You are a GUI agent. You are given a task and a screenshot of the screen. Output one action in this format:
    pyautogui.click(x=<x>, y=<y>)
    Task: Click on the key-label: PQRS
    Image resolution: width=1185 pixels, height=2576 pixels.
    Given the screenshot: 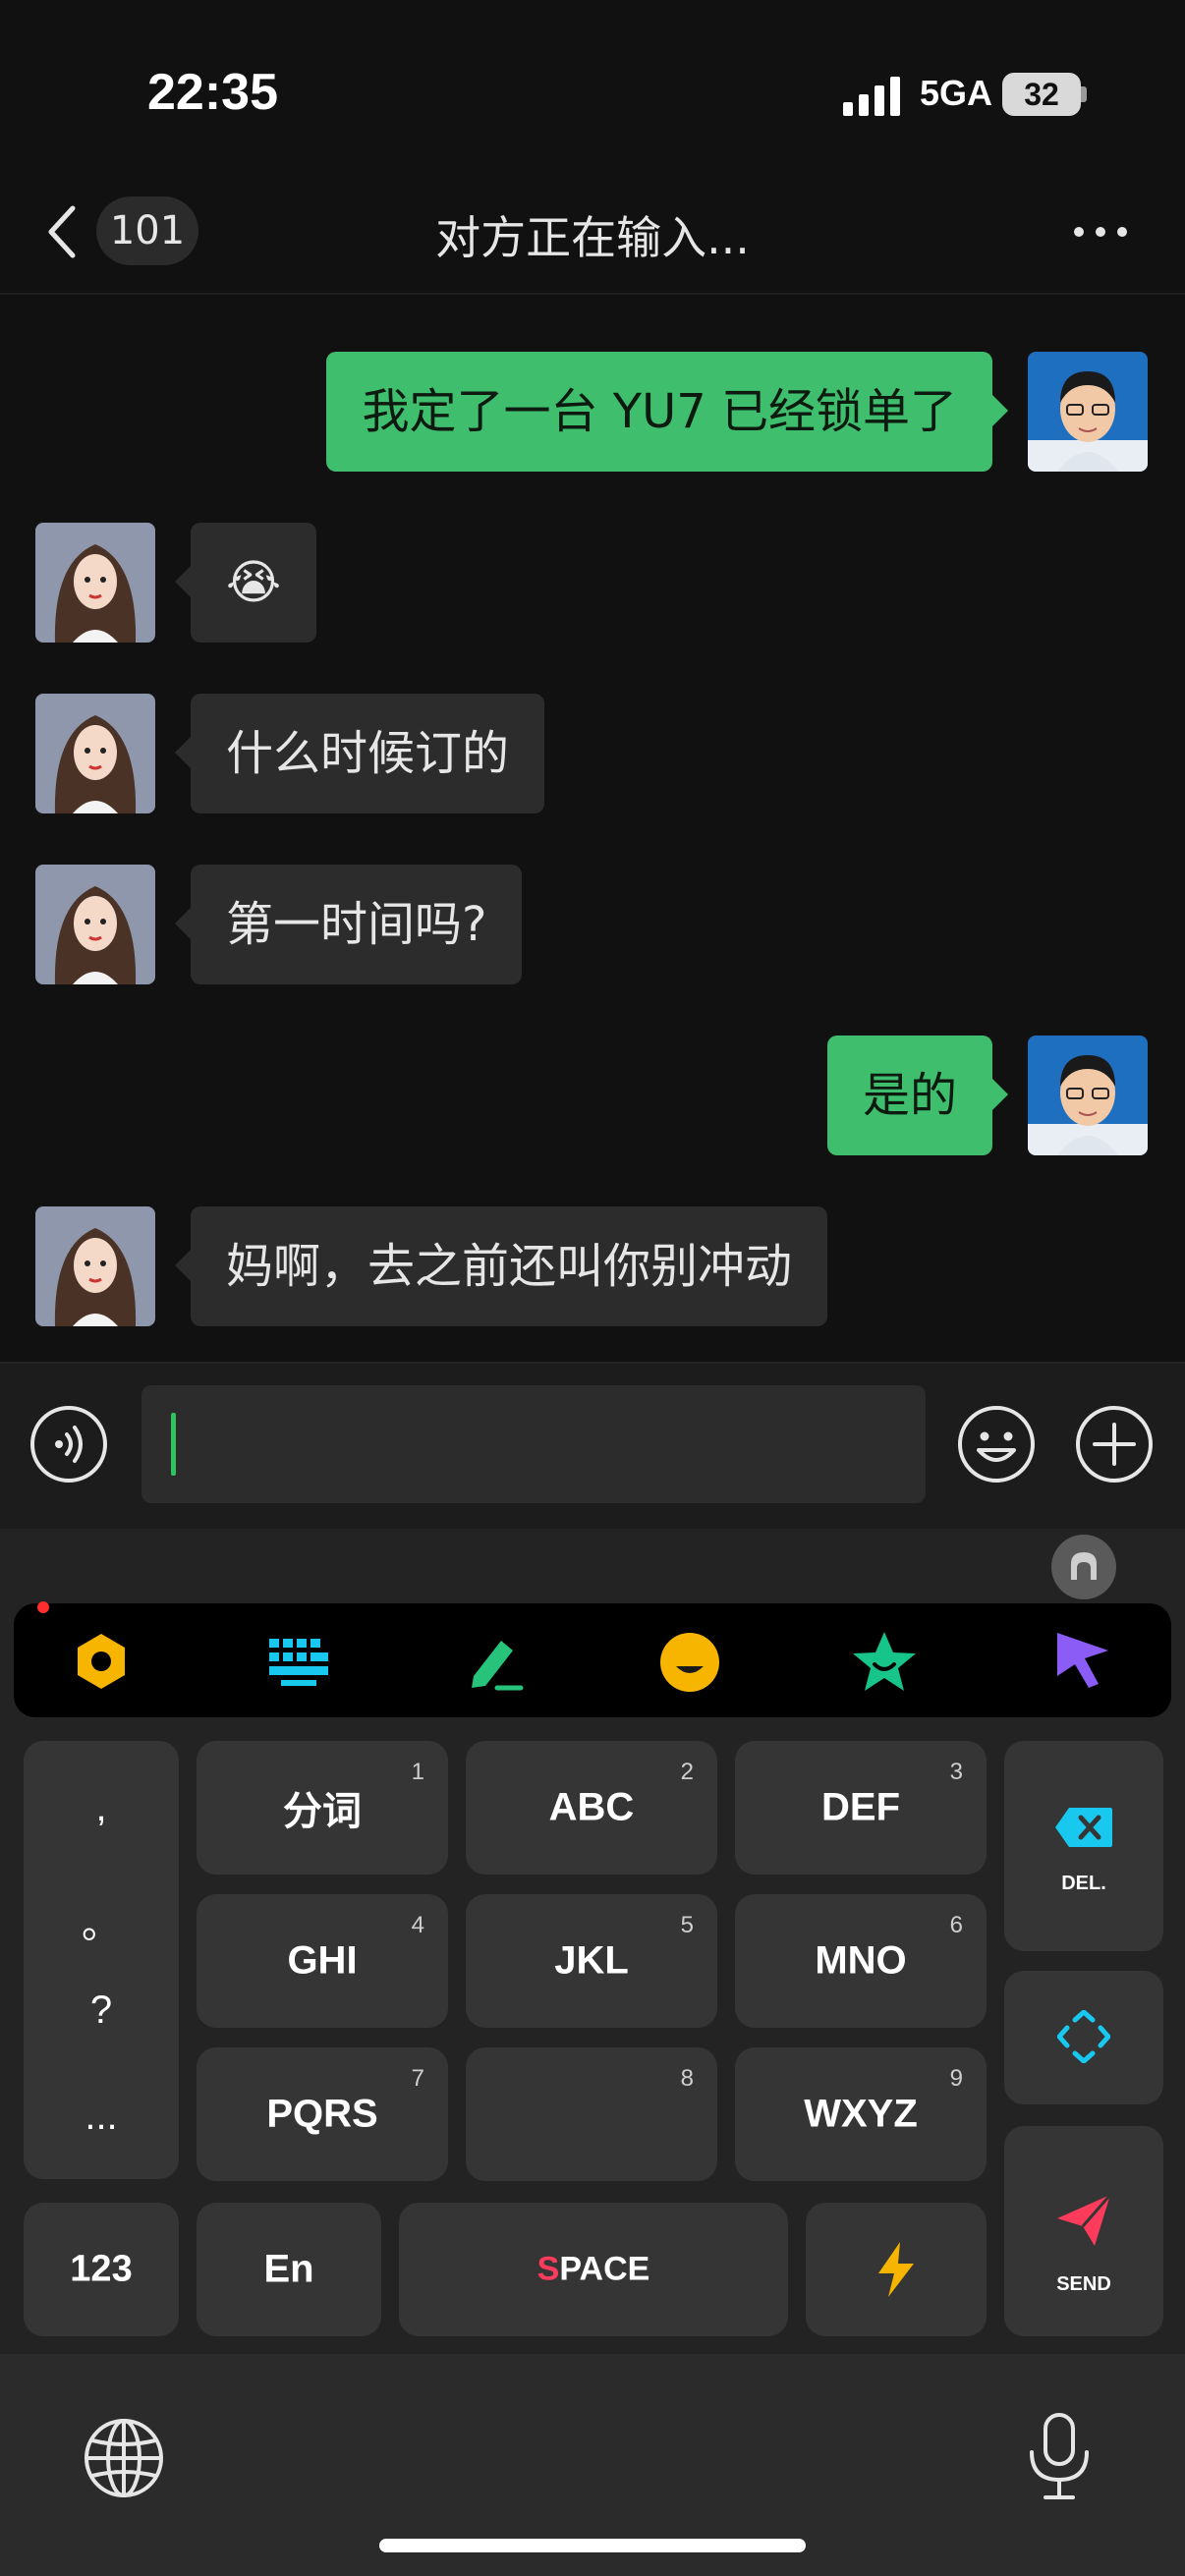 What is the action you would take?
    pyautogui.click(x=322, y=2114)
    